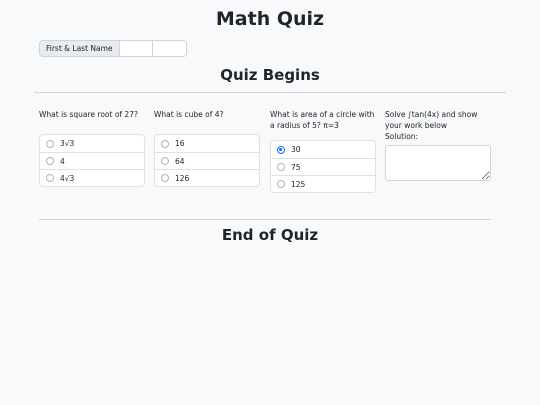  Describe the element at coordinates (438, 163) in the screenshot. I see `solution-textarea` at that location.